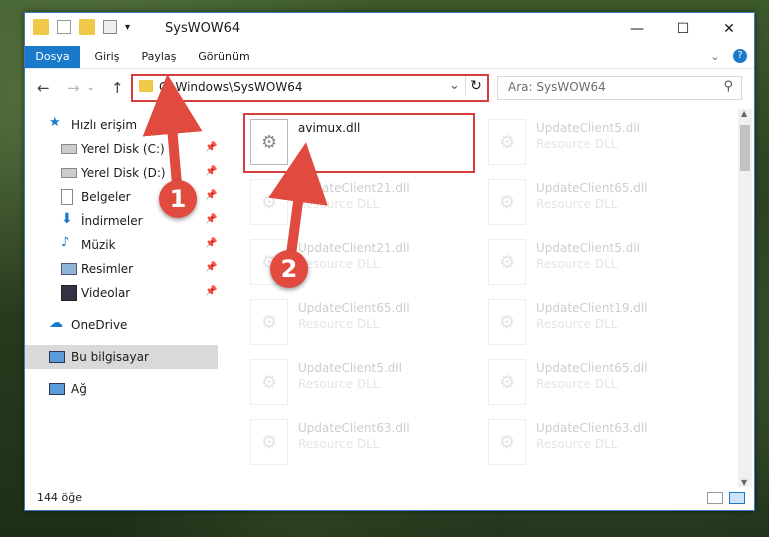  Describe the element at coordinates (637, 28) in the screenshot. I see `minimize-button: —` at that location.